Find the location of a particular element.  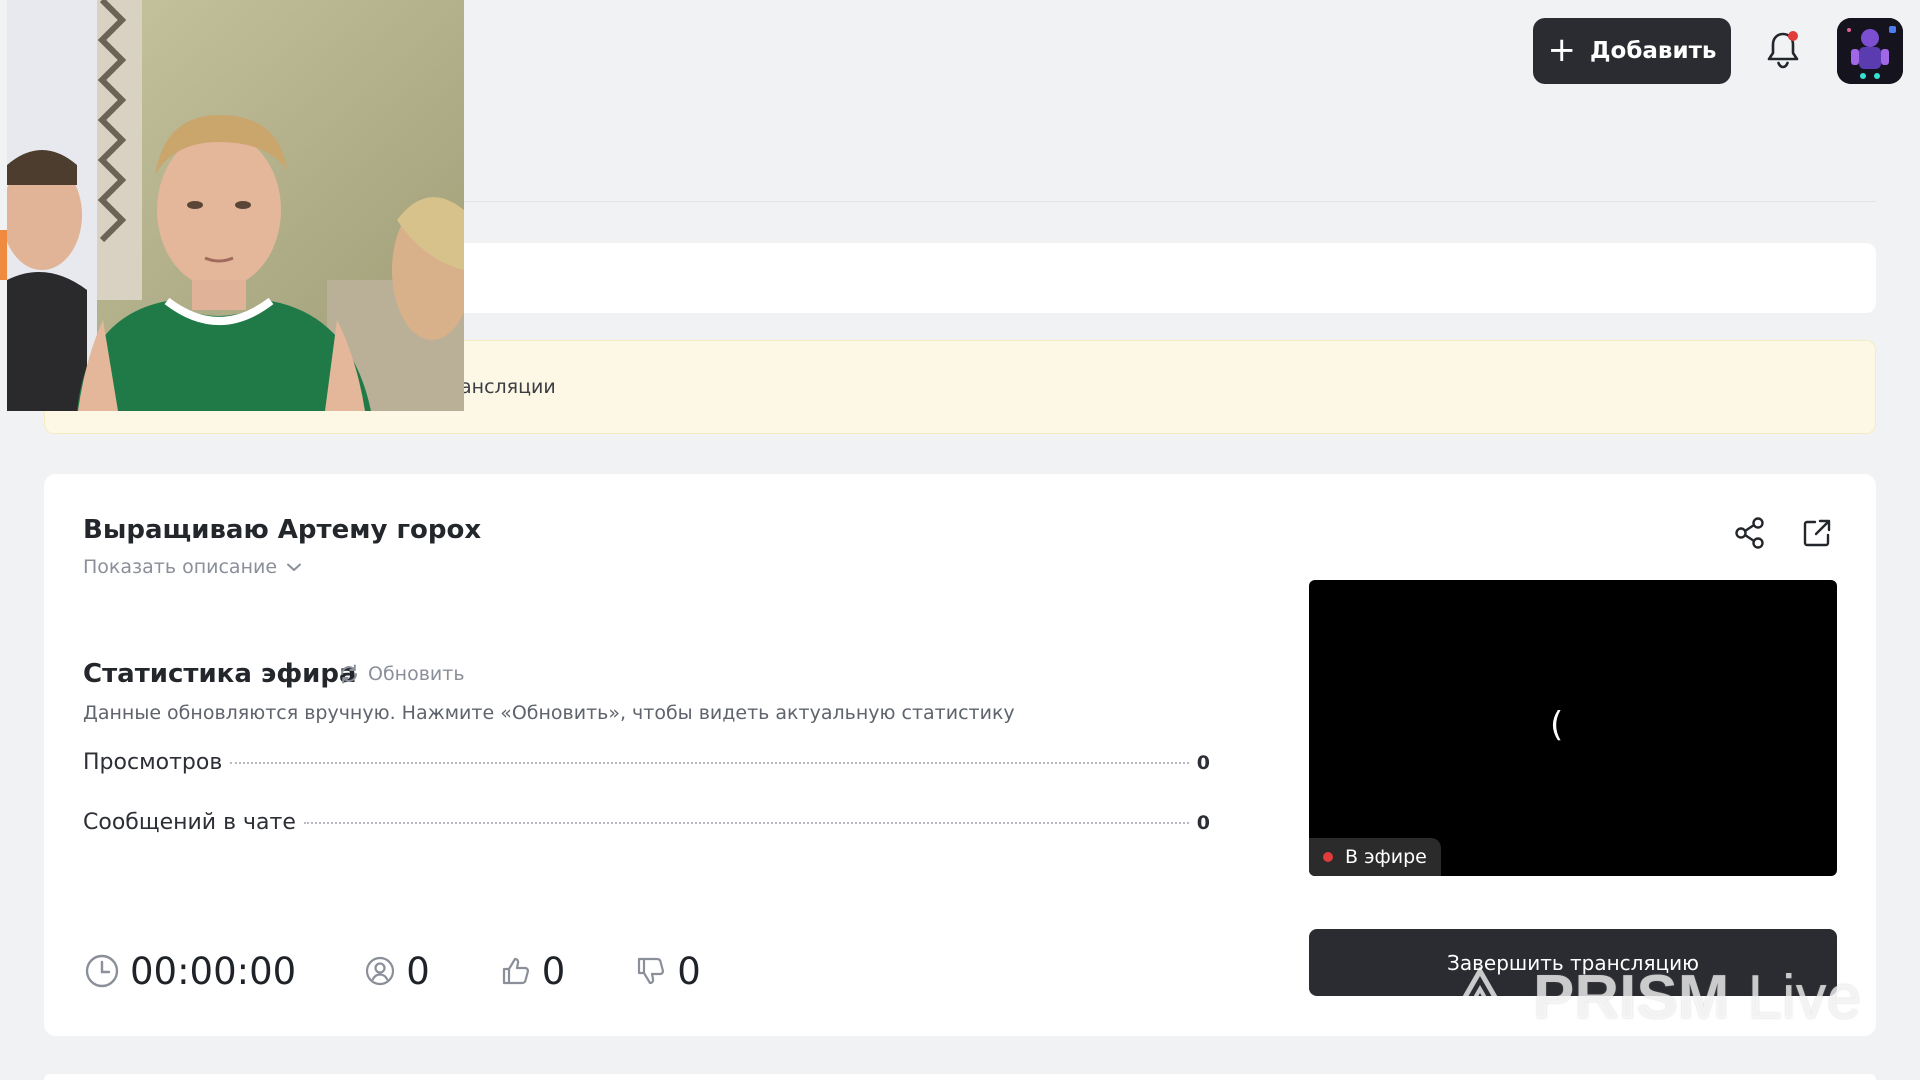

webcam-overlay is located at coordinates (235, 205).